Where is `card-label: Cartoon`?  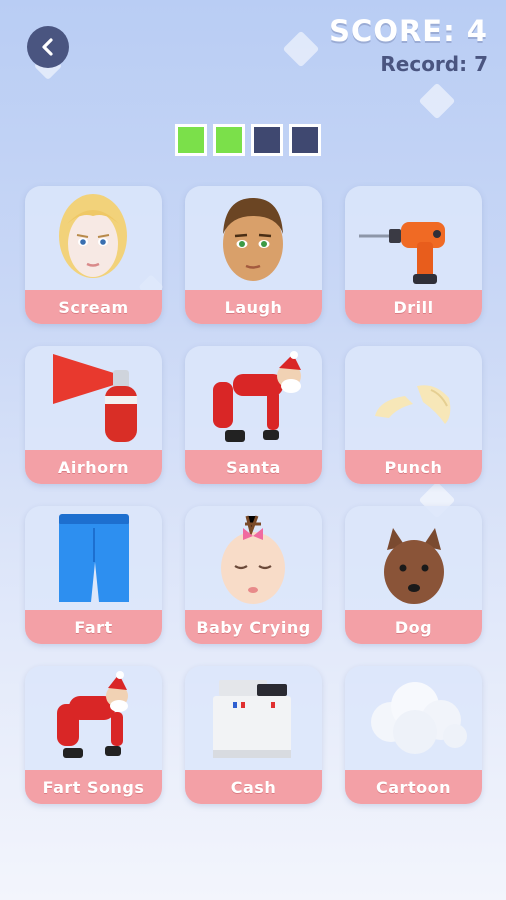 card-label: Cartoon is located at coordinates (413, 787).